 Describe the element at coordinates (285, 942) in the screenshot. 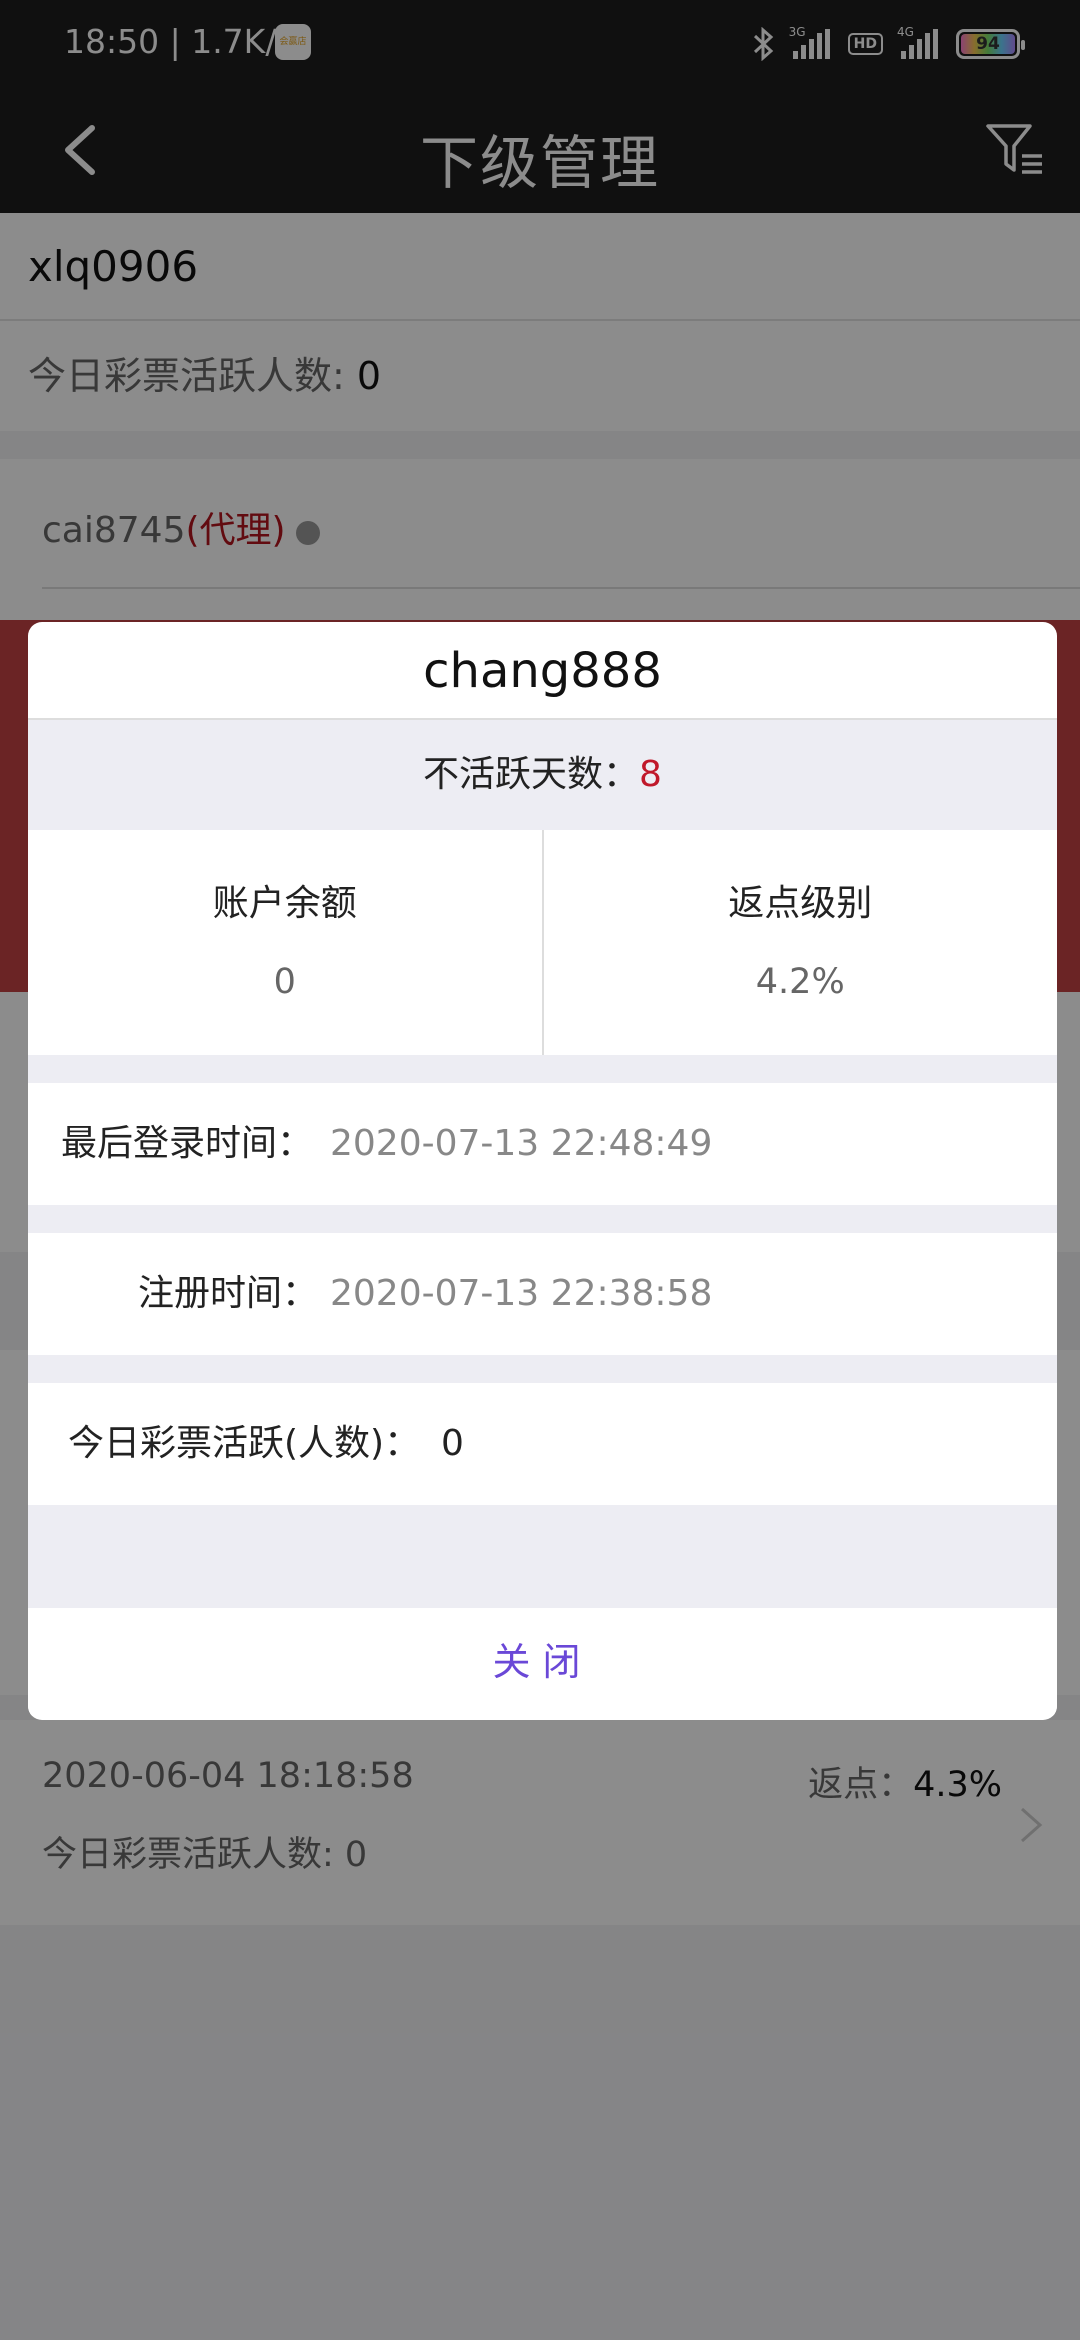

I see `balance-cell: 账户余额 0` at that location.